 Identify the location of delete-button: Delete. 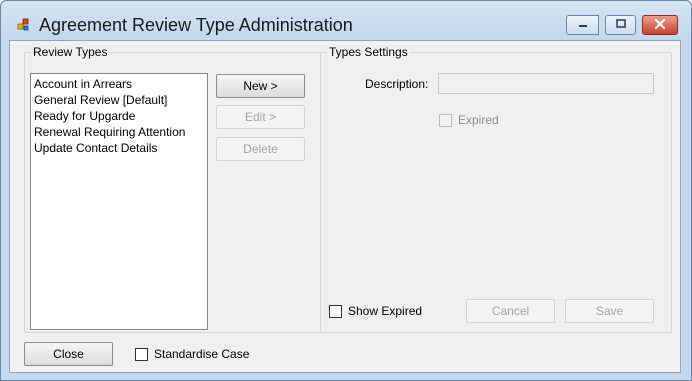
(260, 149).